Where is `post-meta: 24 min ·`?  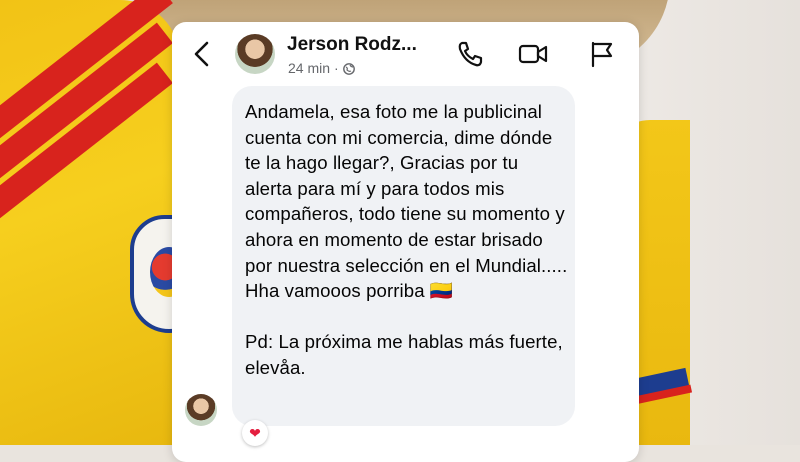 post-meta: 24 min · is located at coordinates (321, 68).